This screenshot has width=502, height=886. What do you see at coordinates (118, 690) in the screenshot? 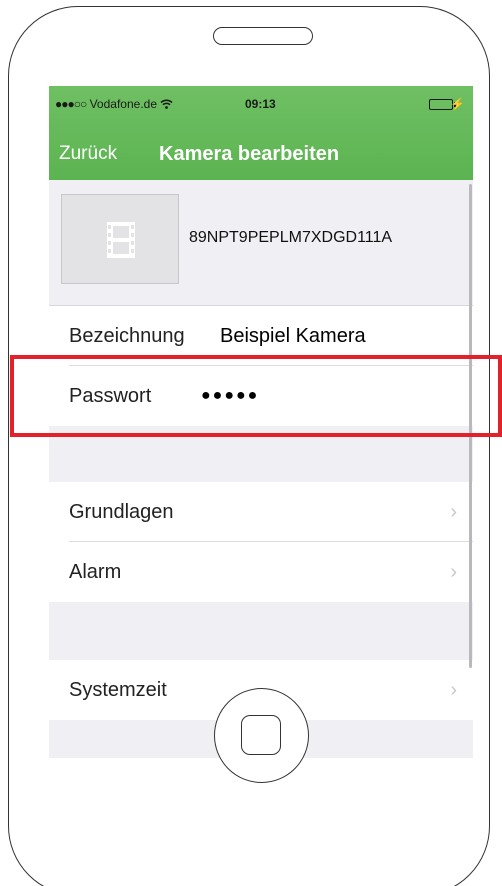
I see `systemtime-label: Systemzeit` at bounding box center [118, 690].